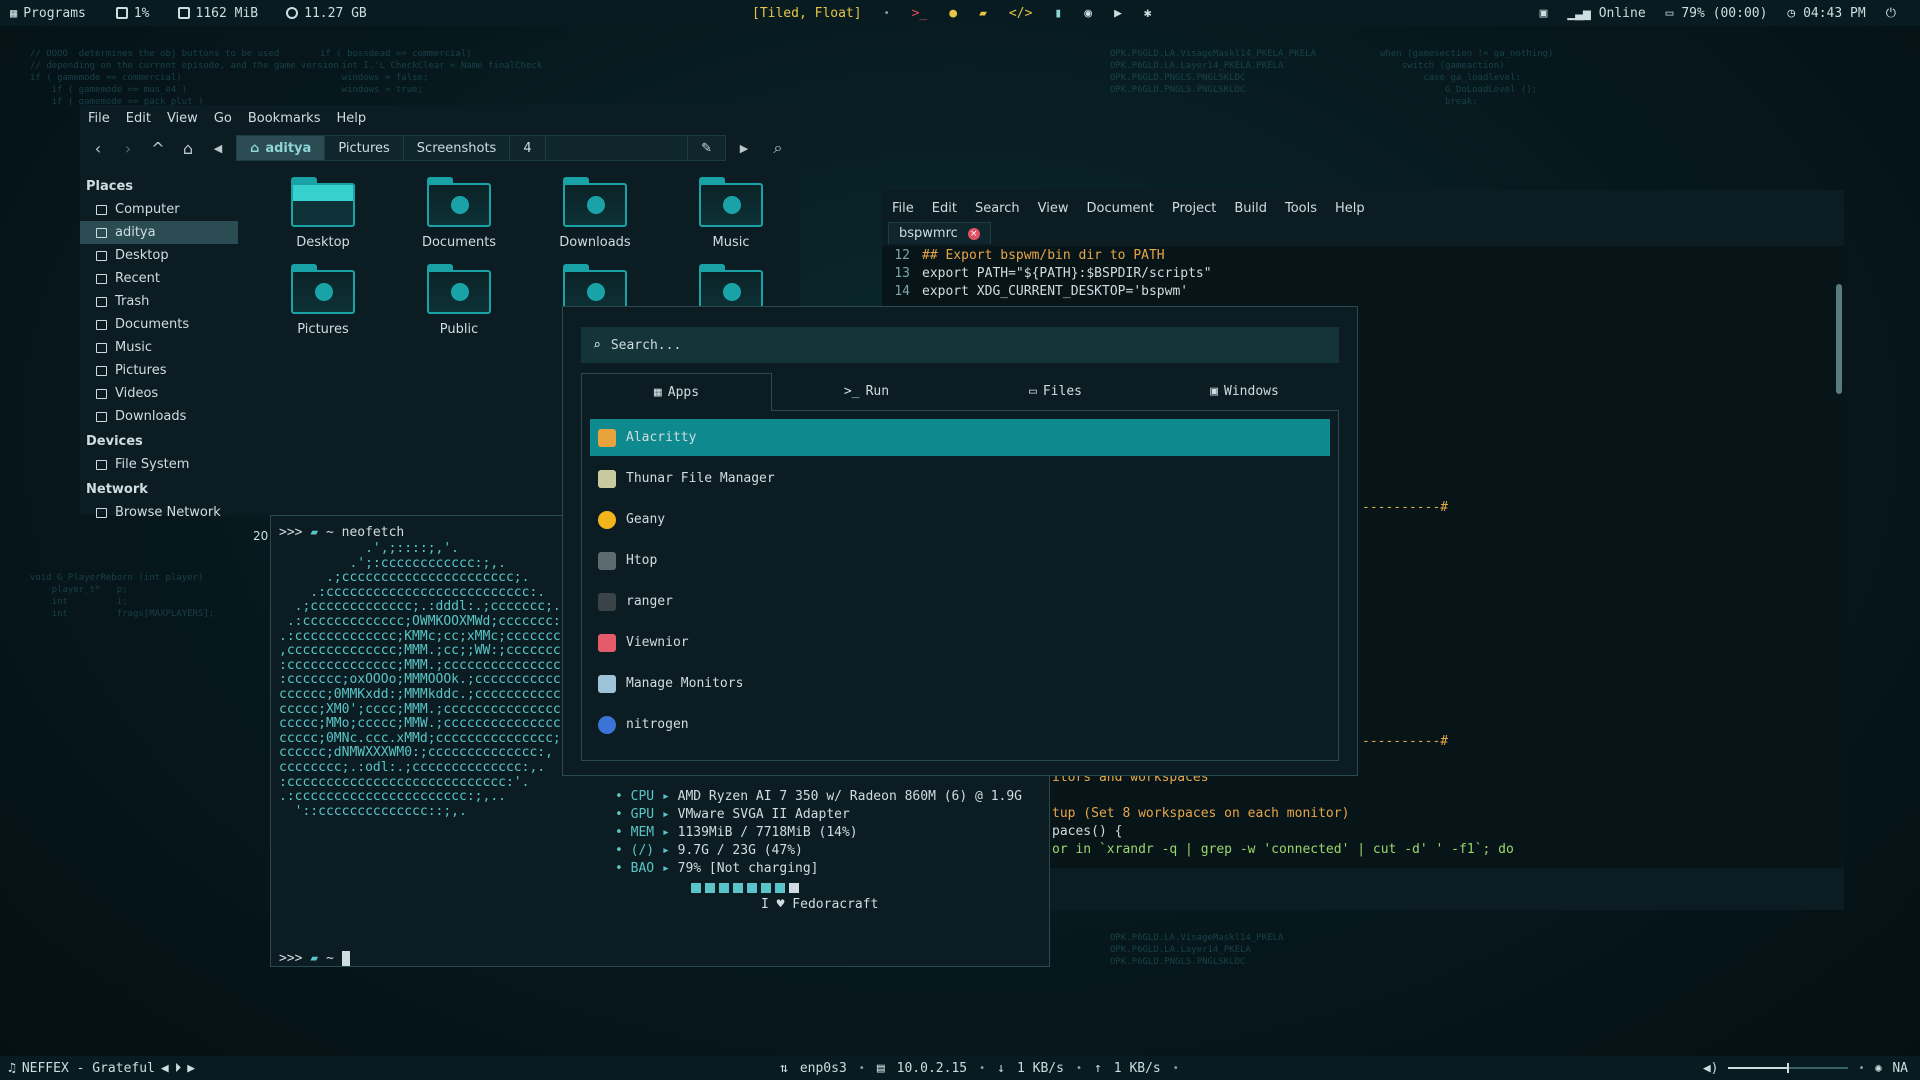 This screenshot has height=1080, width=1920. I want to click on sidebar-item-computer: Computer, so click(160, 209).